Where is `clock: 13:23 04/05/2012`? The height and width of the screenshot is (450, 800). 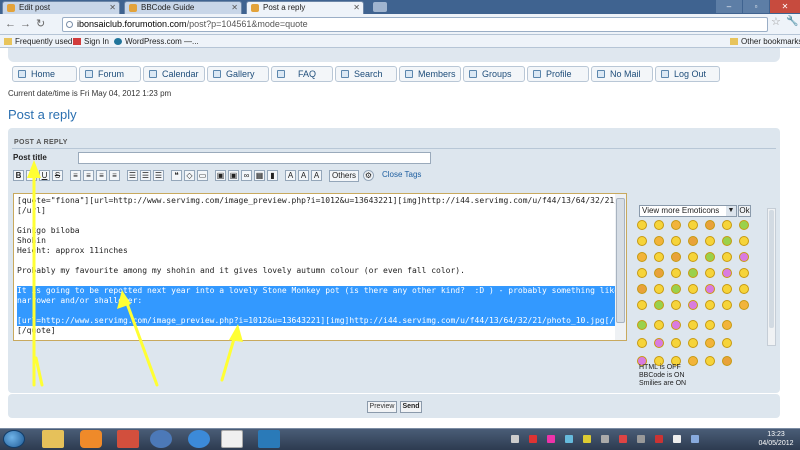
clock: 13:23 04/05/2012 is located at coordinates (776, 439).